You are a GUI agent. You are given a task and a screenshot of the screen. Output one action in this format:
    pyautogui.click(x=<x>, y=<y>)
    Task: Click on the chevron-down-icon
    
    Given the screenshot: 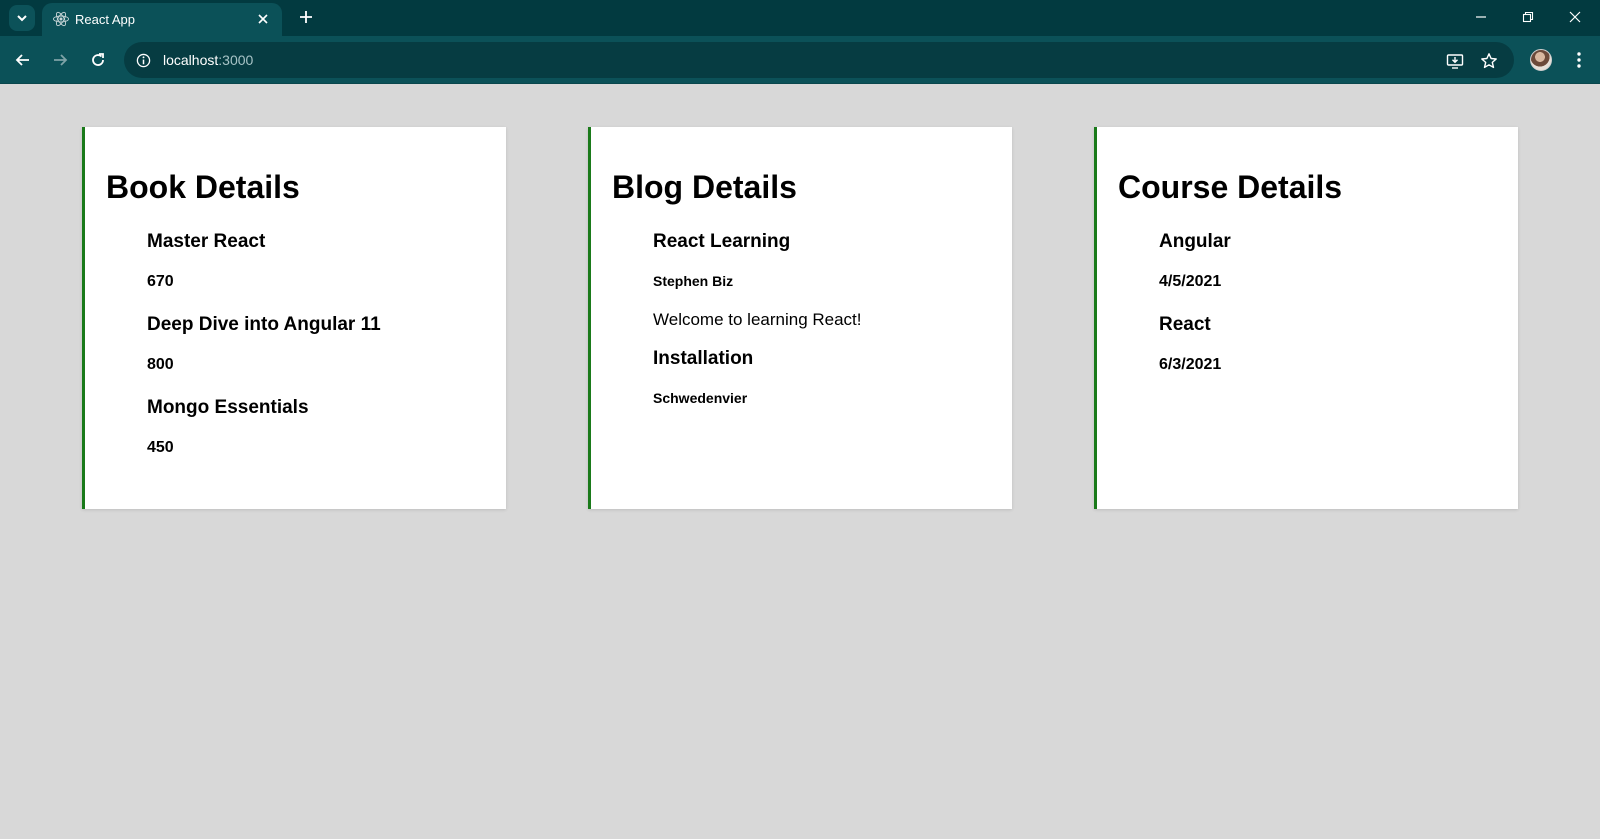 What is the action you would take?
    pyautogui.click(x=22, y=18)
    